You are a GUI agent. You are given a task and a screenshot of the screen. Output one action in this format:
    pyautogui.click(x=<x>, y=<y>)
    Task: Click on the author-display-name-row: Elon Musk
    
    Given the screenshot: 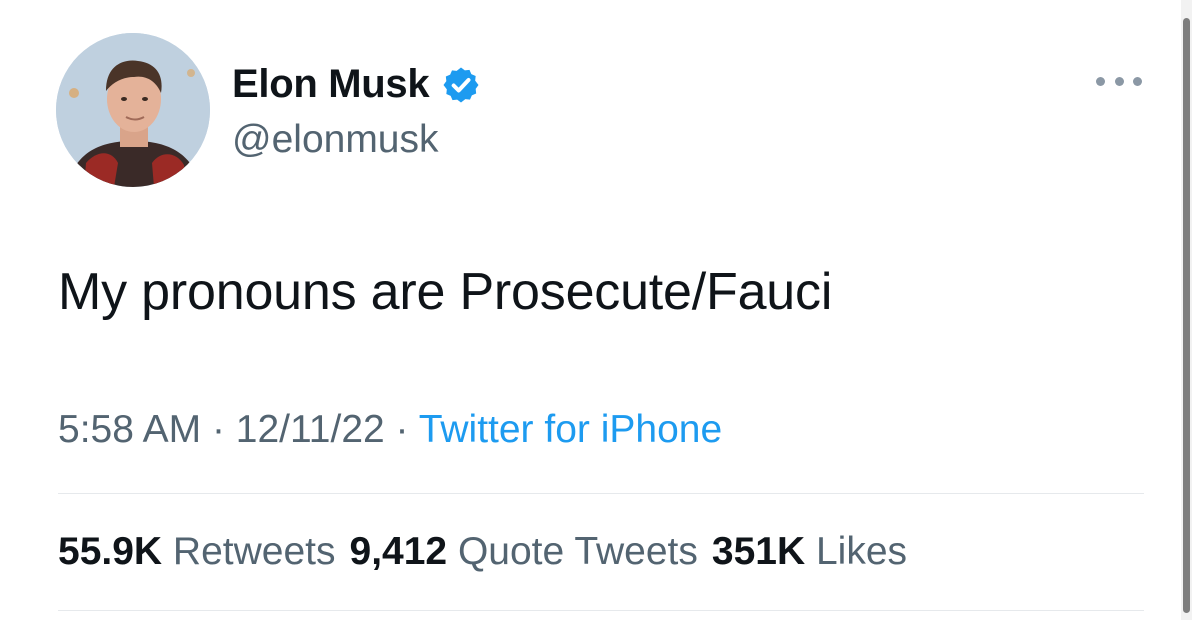 What is the action you would take?
    pyautogui.click(x=356, y=84)
    